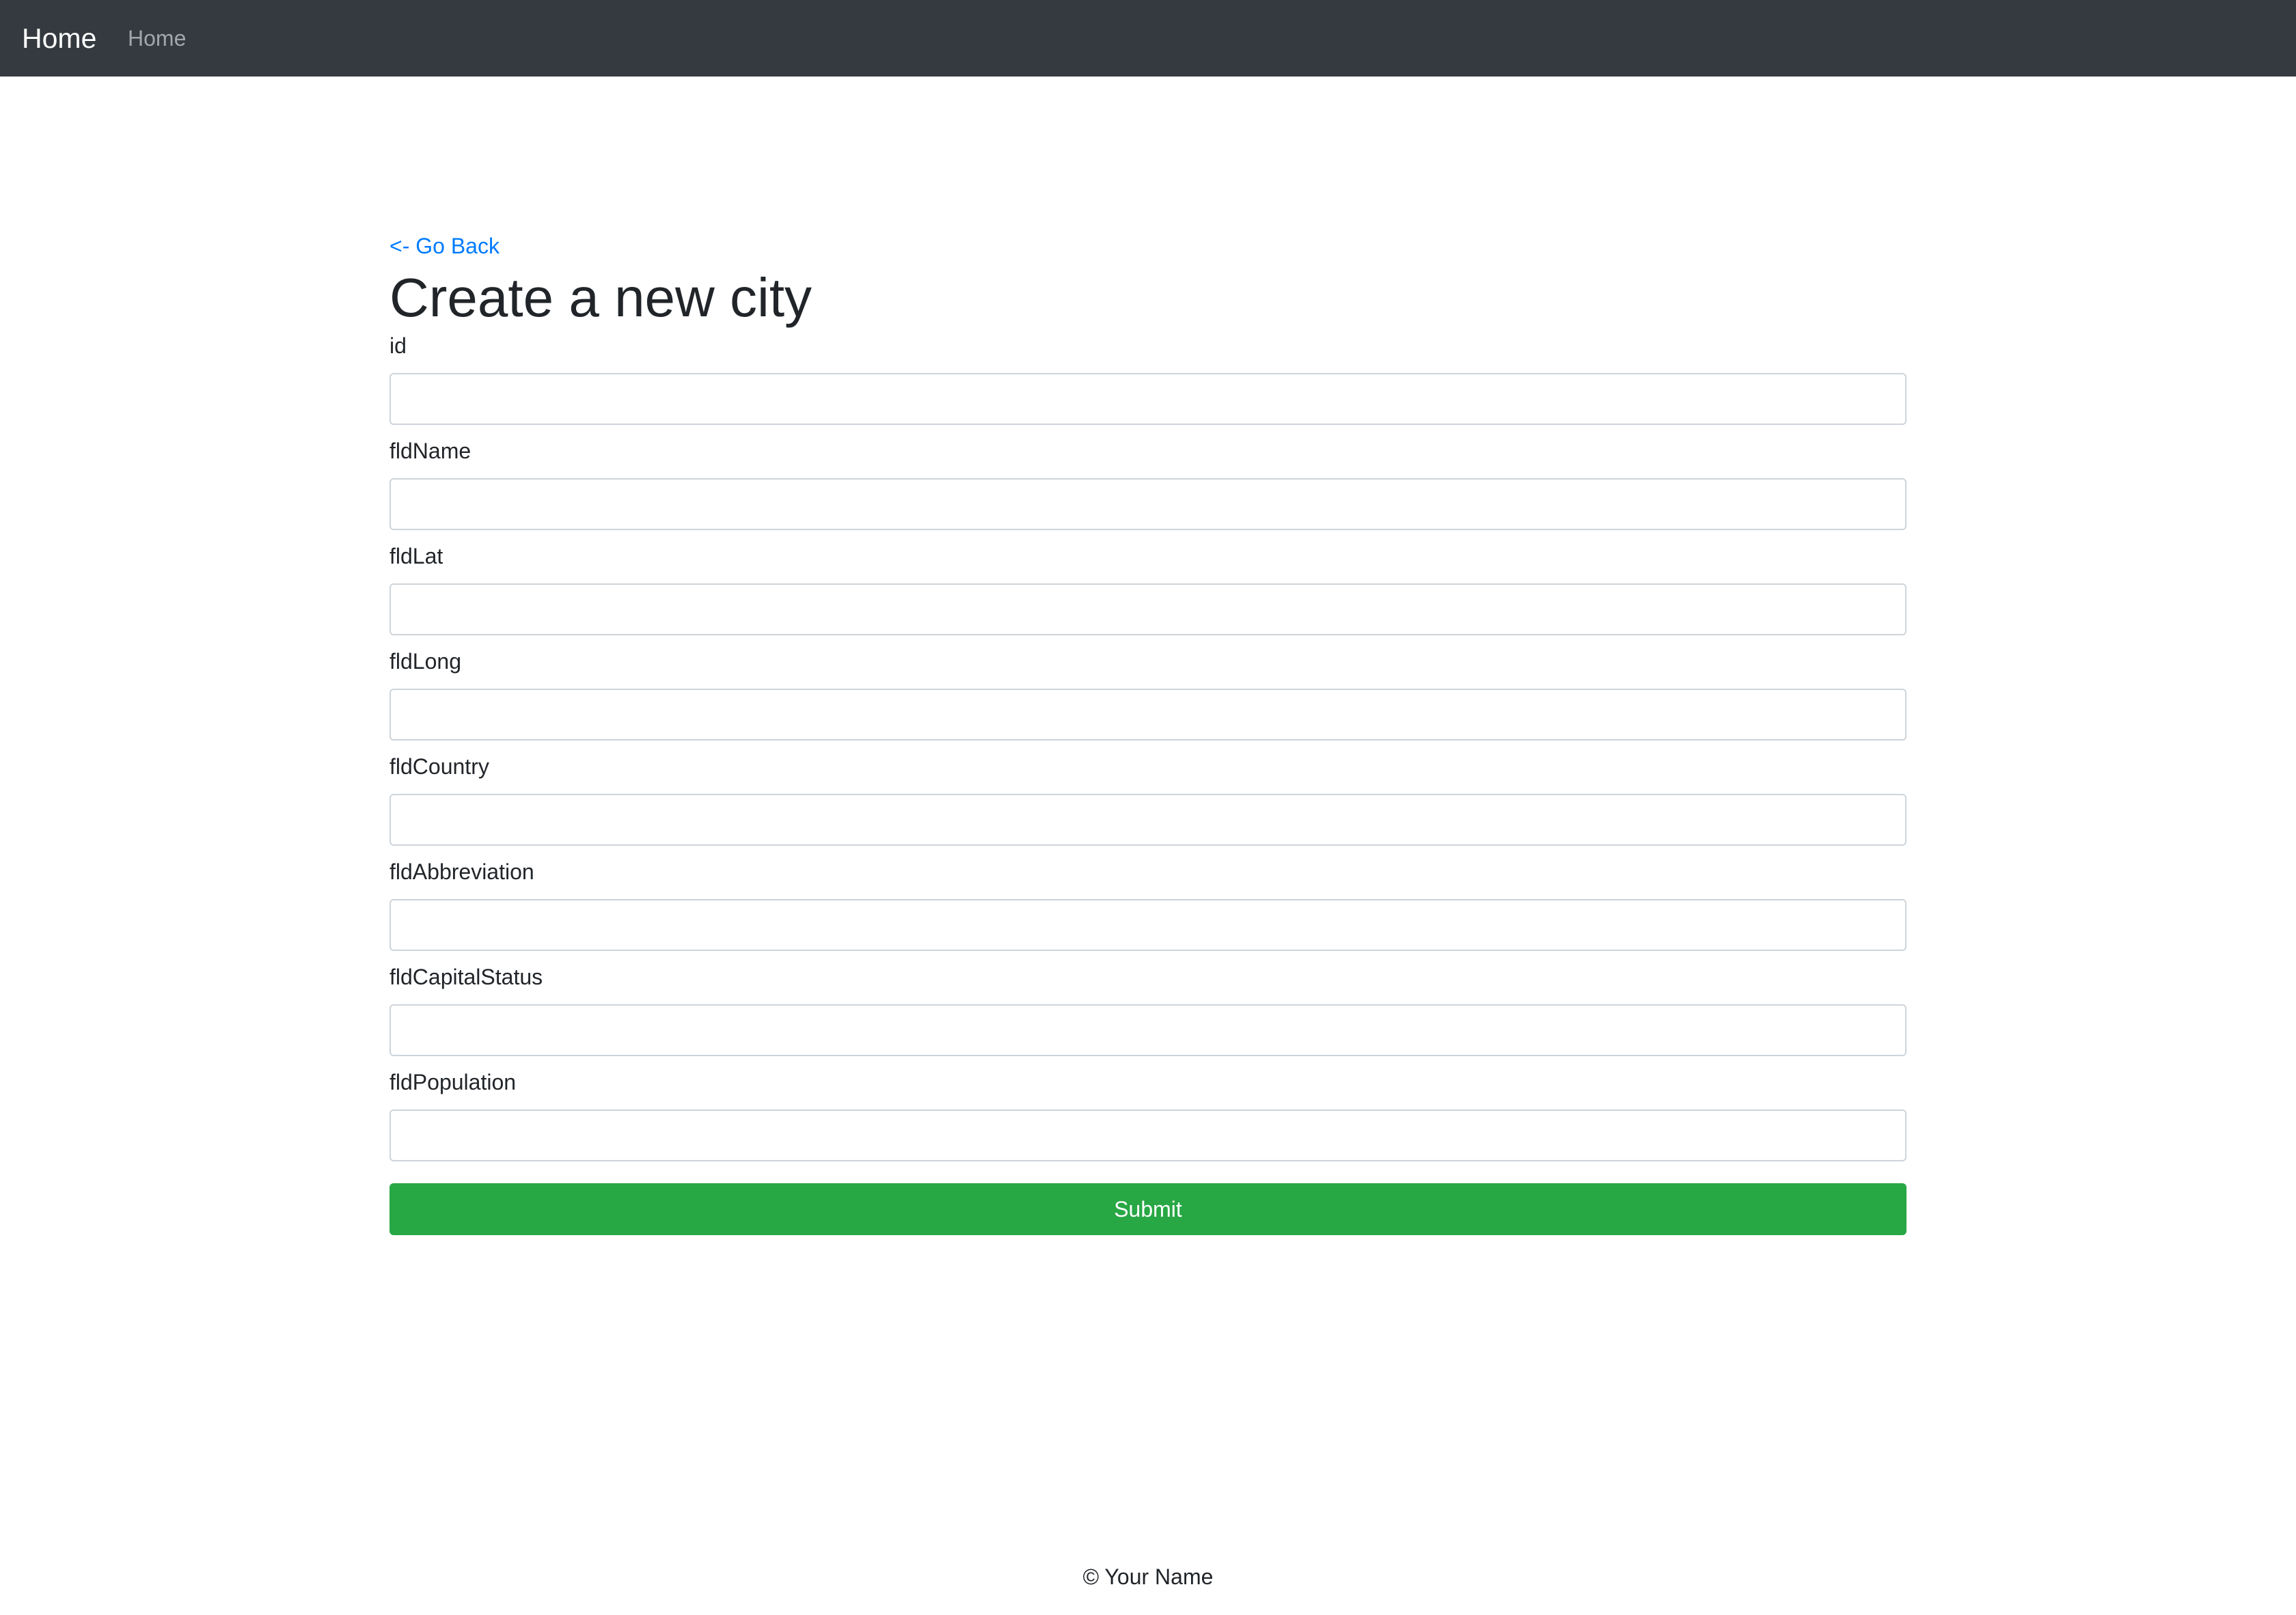 The height and width of the screenshot is (1615, 2296). Describe the element at coordinates (1148, 1030) in the screenshot. I see `fldcapitalstatus-input` at that location.